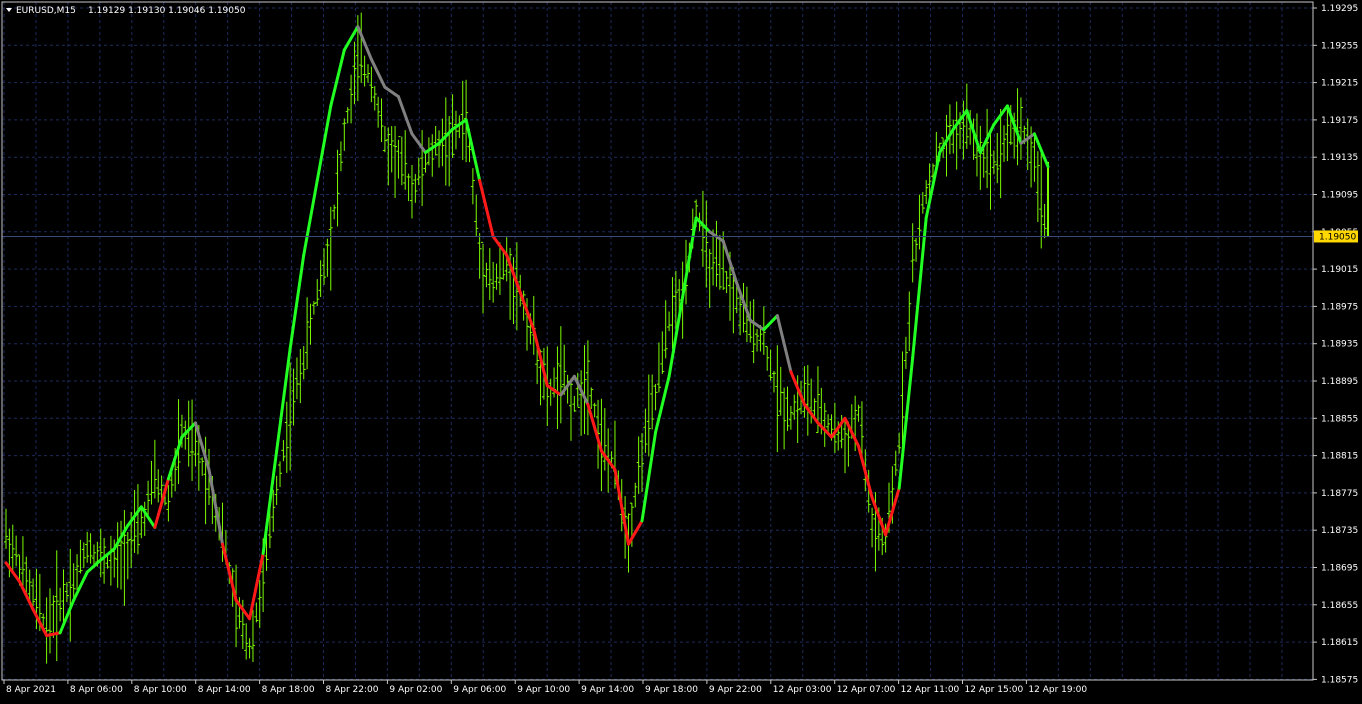 The width and height of the screenshot is (1362, 704). I want to click on time-tick-label: 12 Apr 07:00, so click(866, 690).